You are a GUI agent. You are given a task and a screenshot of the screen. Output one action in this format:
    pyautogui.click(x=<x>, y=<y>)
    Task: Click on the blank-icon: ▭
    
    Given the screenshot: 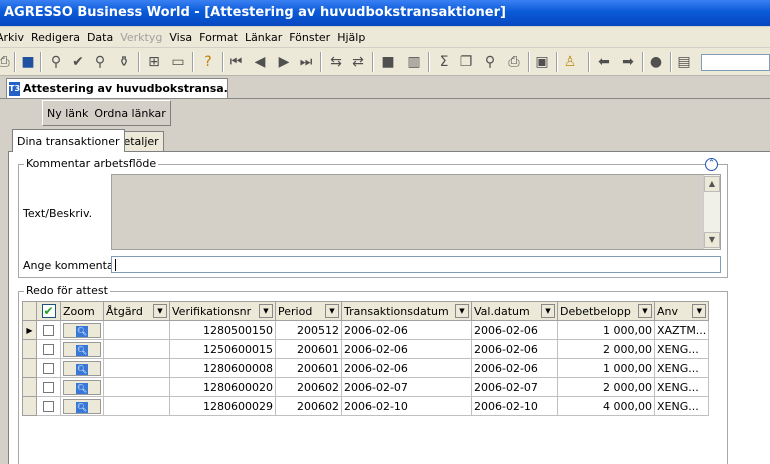 What is the action you would take?
    pyautogui.click(x=178, y=62)
    